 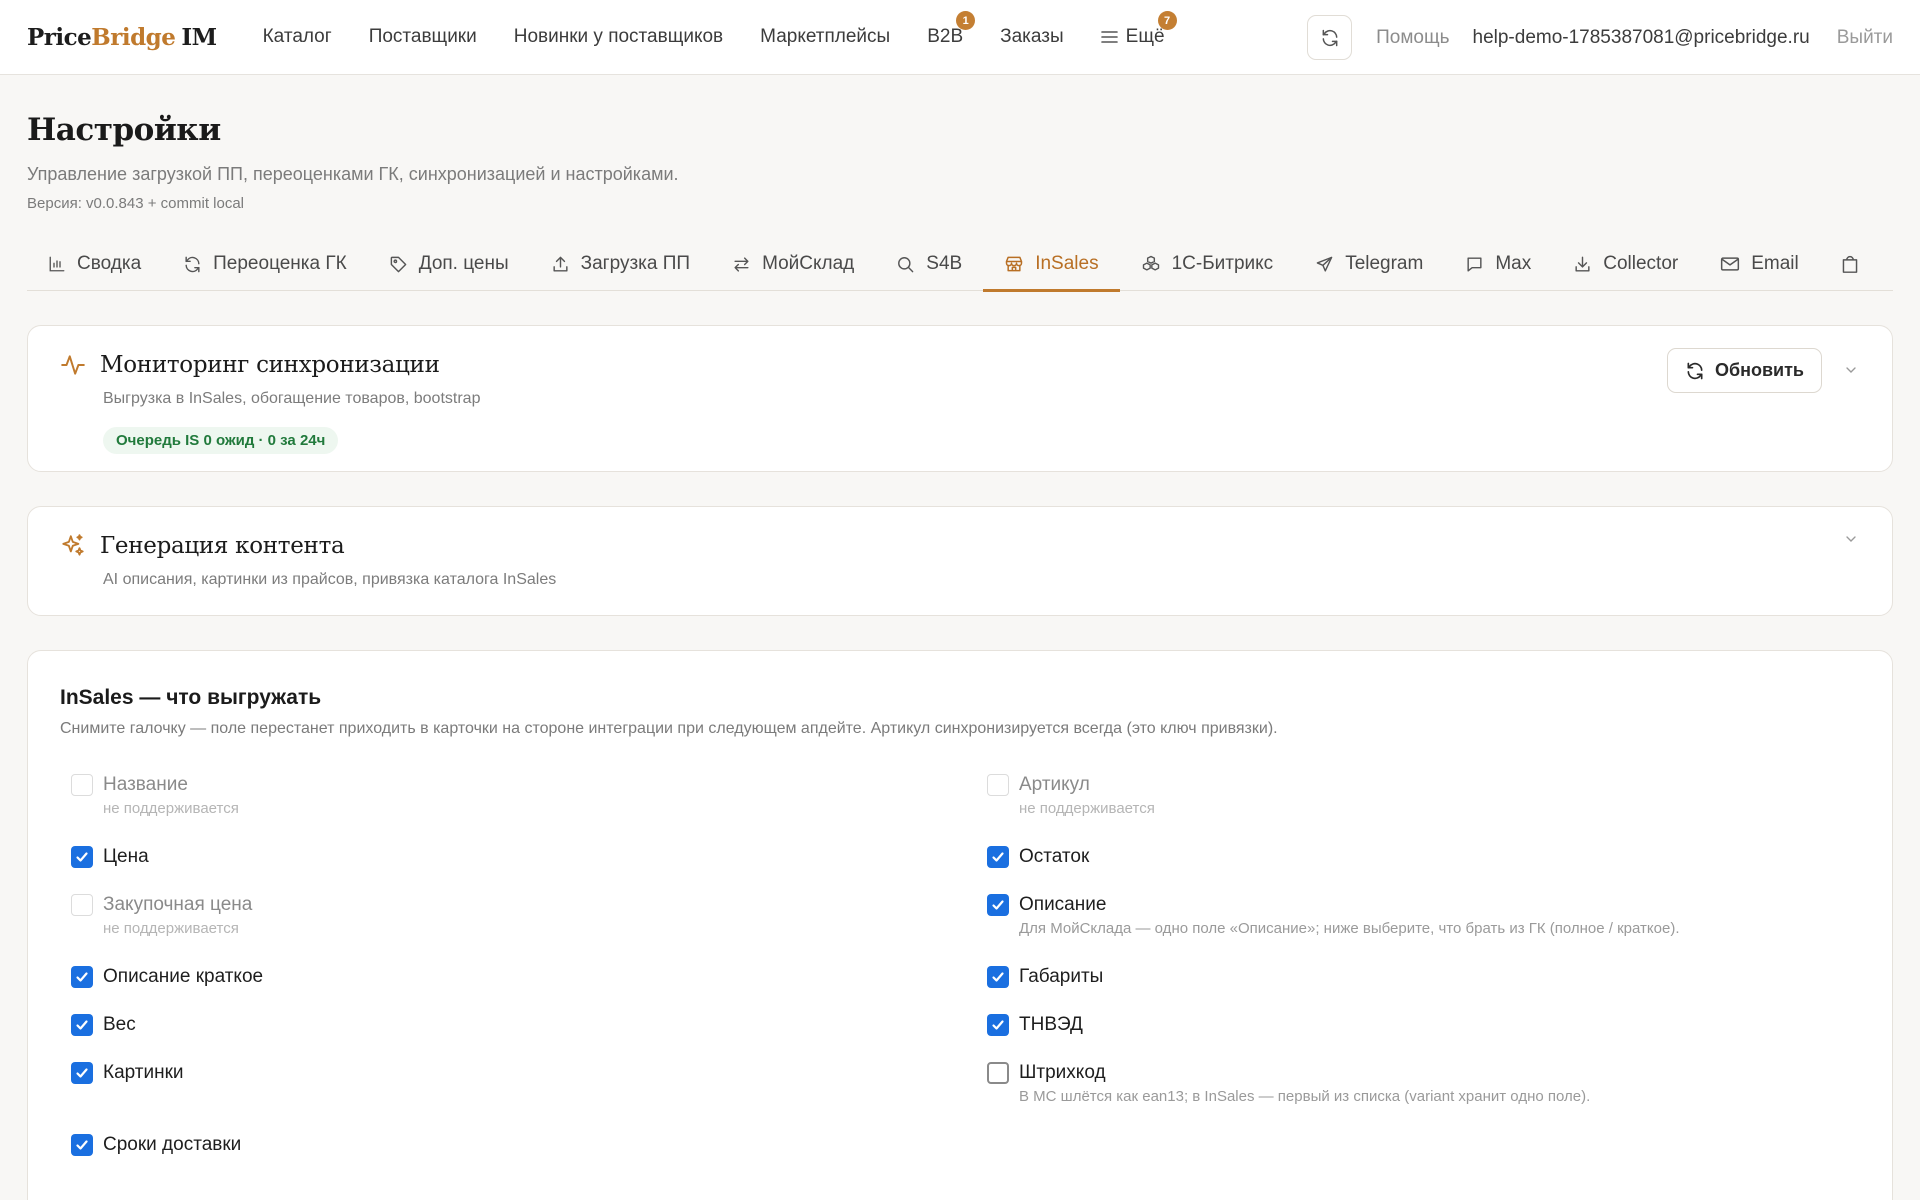 I want to click on nav-item-supplier-news: Новинки у поставщиков, so click(x=618, y=37).